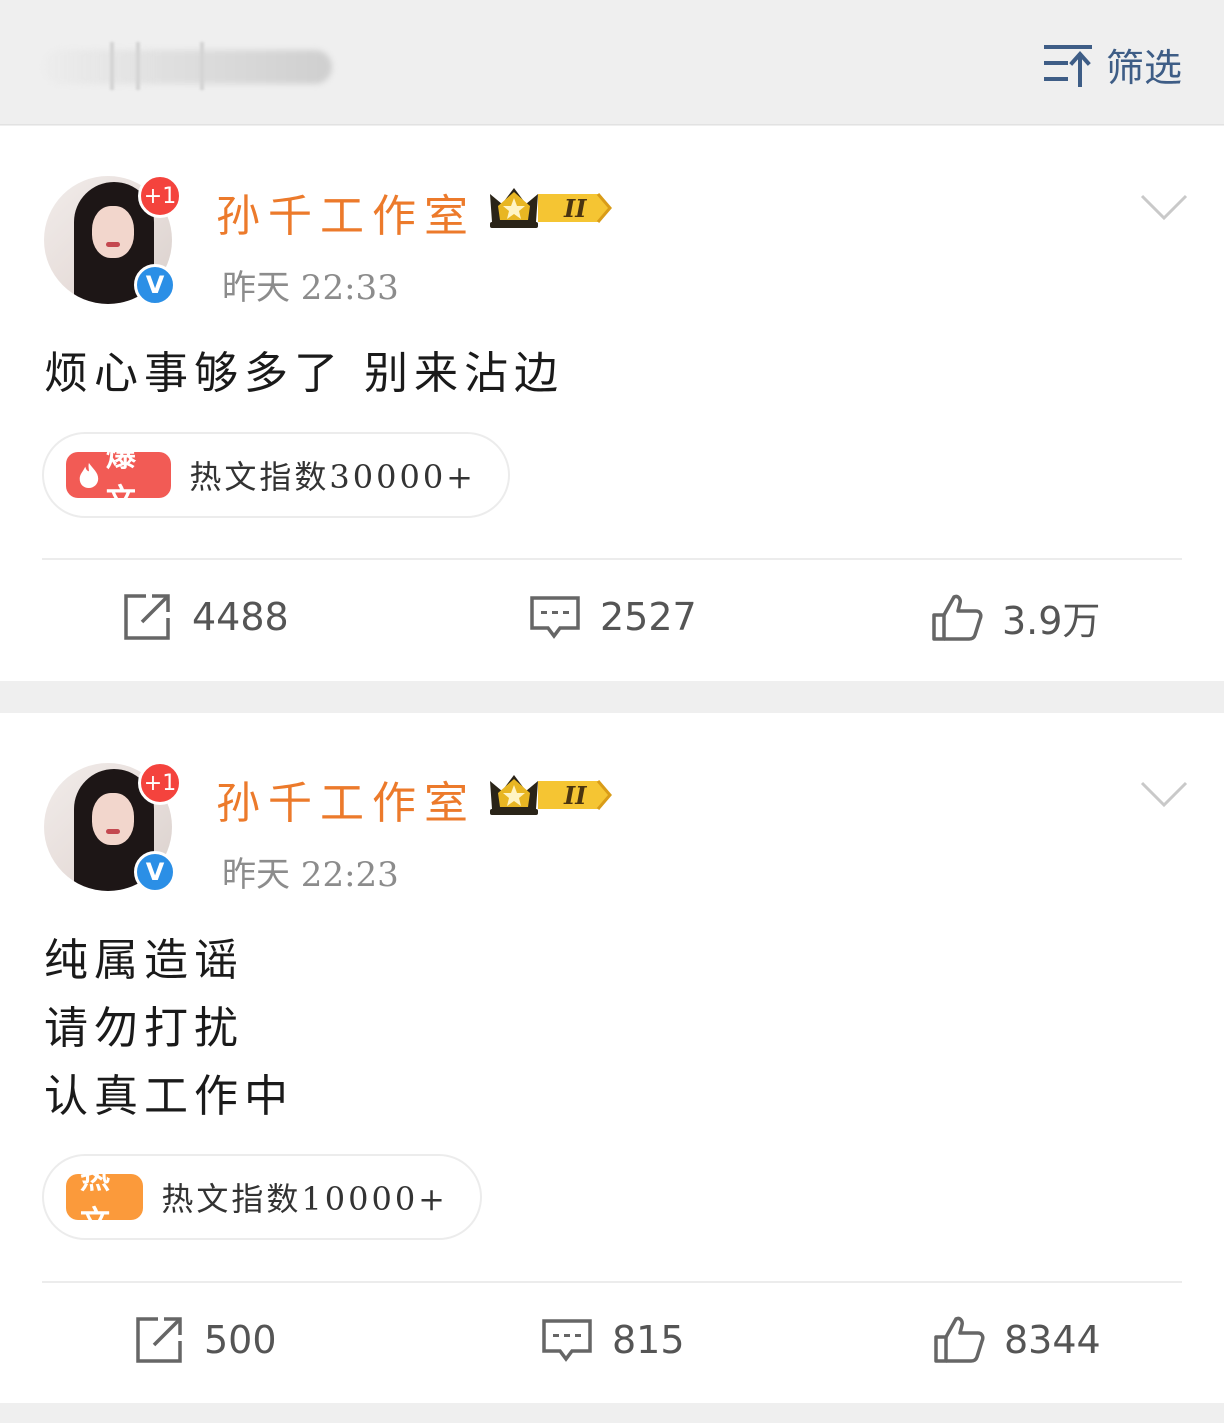 The height and width of the screenshot is (1423, 1224). Describe the element at coordinates (240, 1340) in the screenshot. I see `repost-count: 500` at that location.